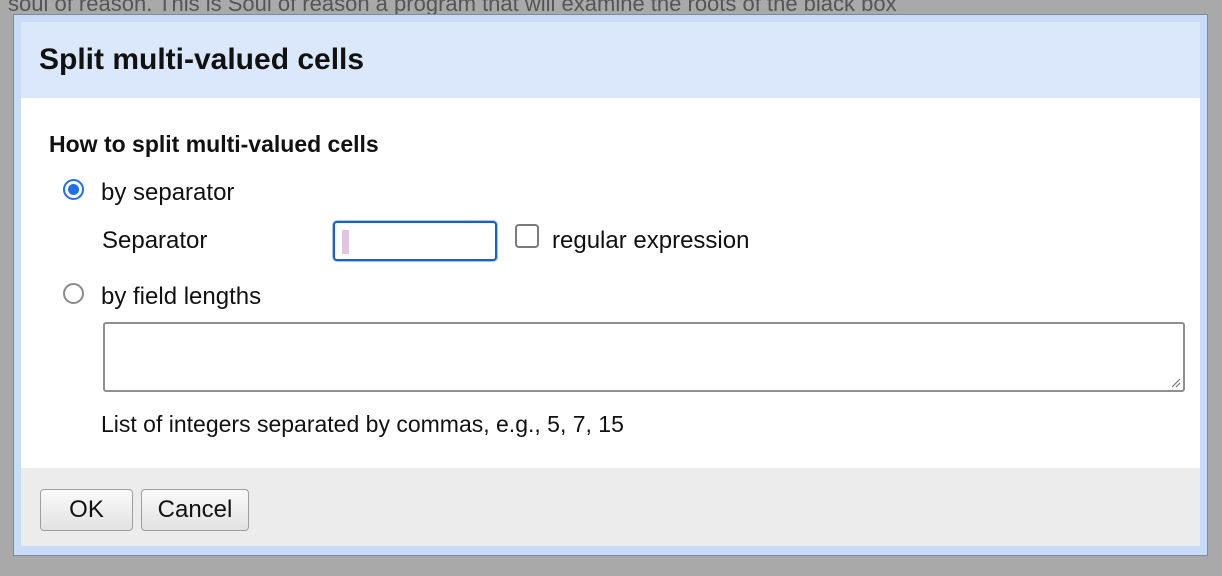 The image size is (1222, 576). What do you see at coordinates (214, 144) in the screenshot?
I see `section-heading: How to split multi-valued cells` at bounding box center [214, 144].